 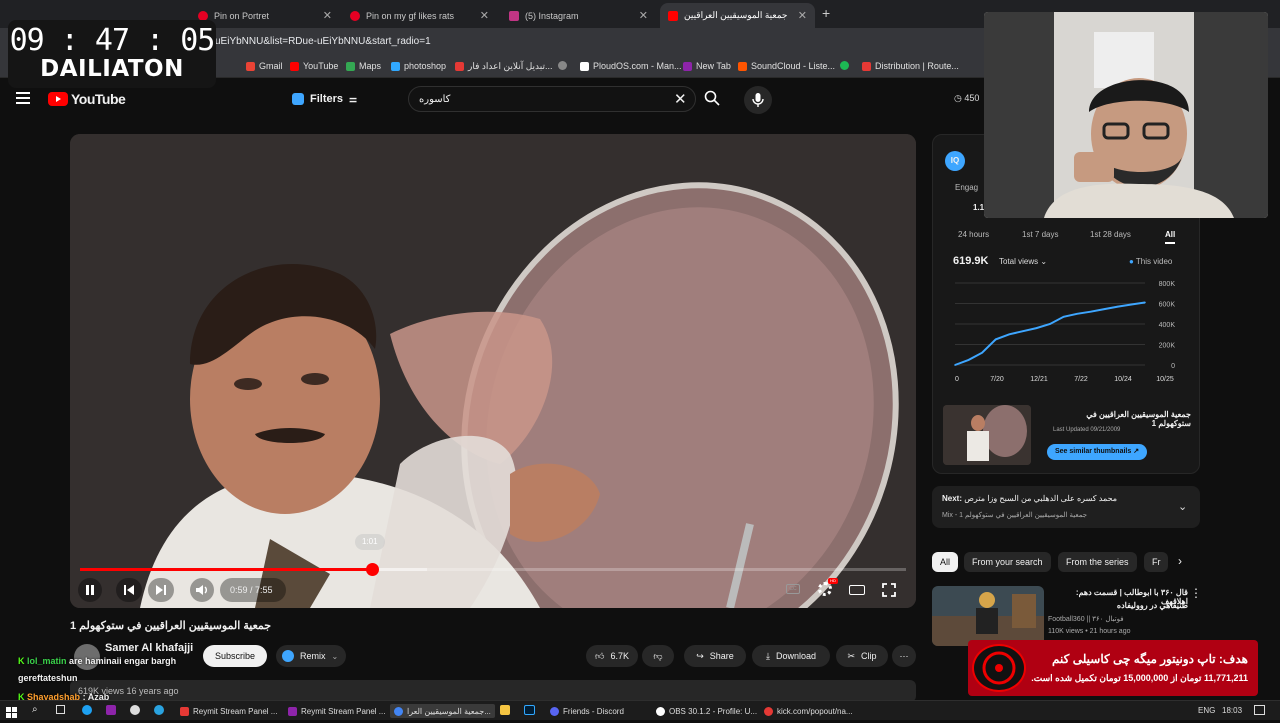 What do you see at coordinates (758, 100) in the screenshot?
I see `mic-icon` at bounding box center [758, 100].